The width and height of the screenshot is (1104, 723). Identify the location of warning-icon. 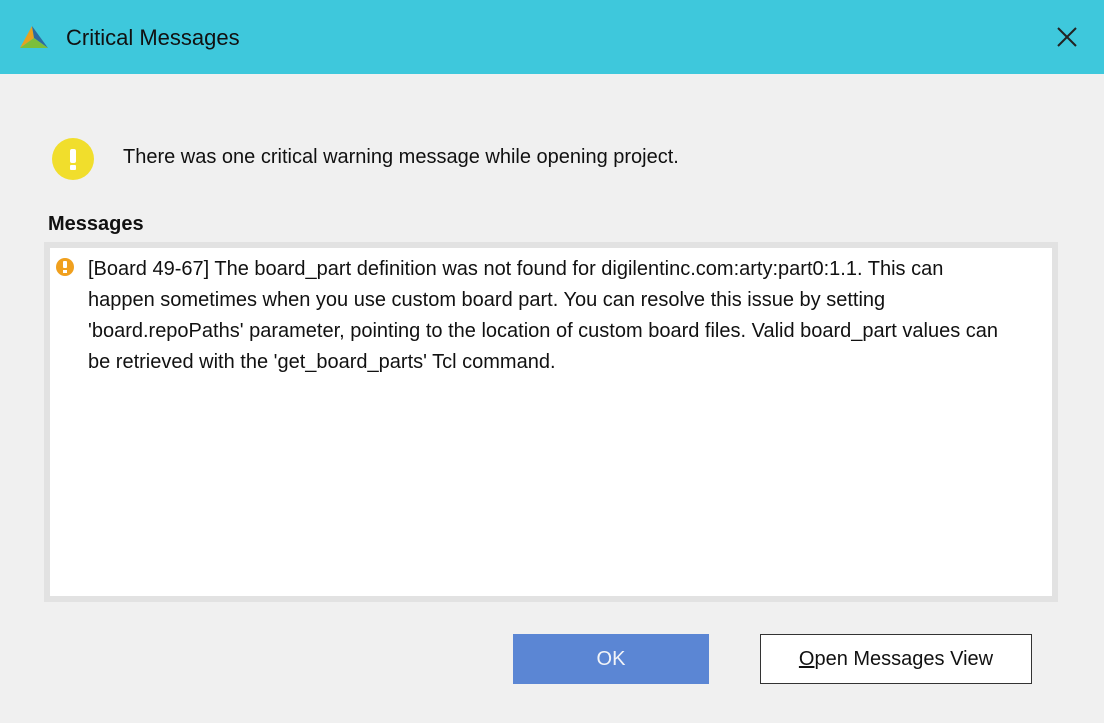
(73, 159).